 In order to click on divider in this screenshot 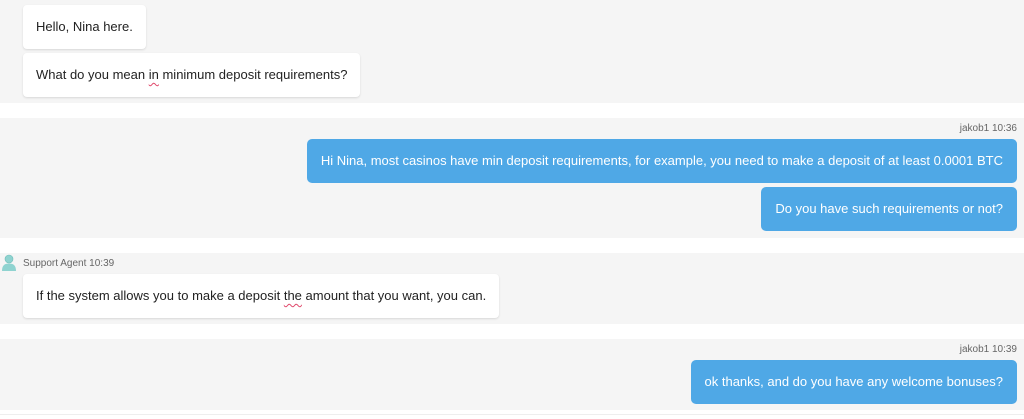, I will do `click(512, 414)`.